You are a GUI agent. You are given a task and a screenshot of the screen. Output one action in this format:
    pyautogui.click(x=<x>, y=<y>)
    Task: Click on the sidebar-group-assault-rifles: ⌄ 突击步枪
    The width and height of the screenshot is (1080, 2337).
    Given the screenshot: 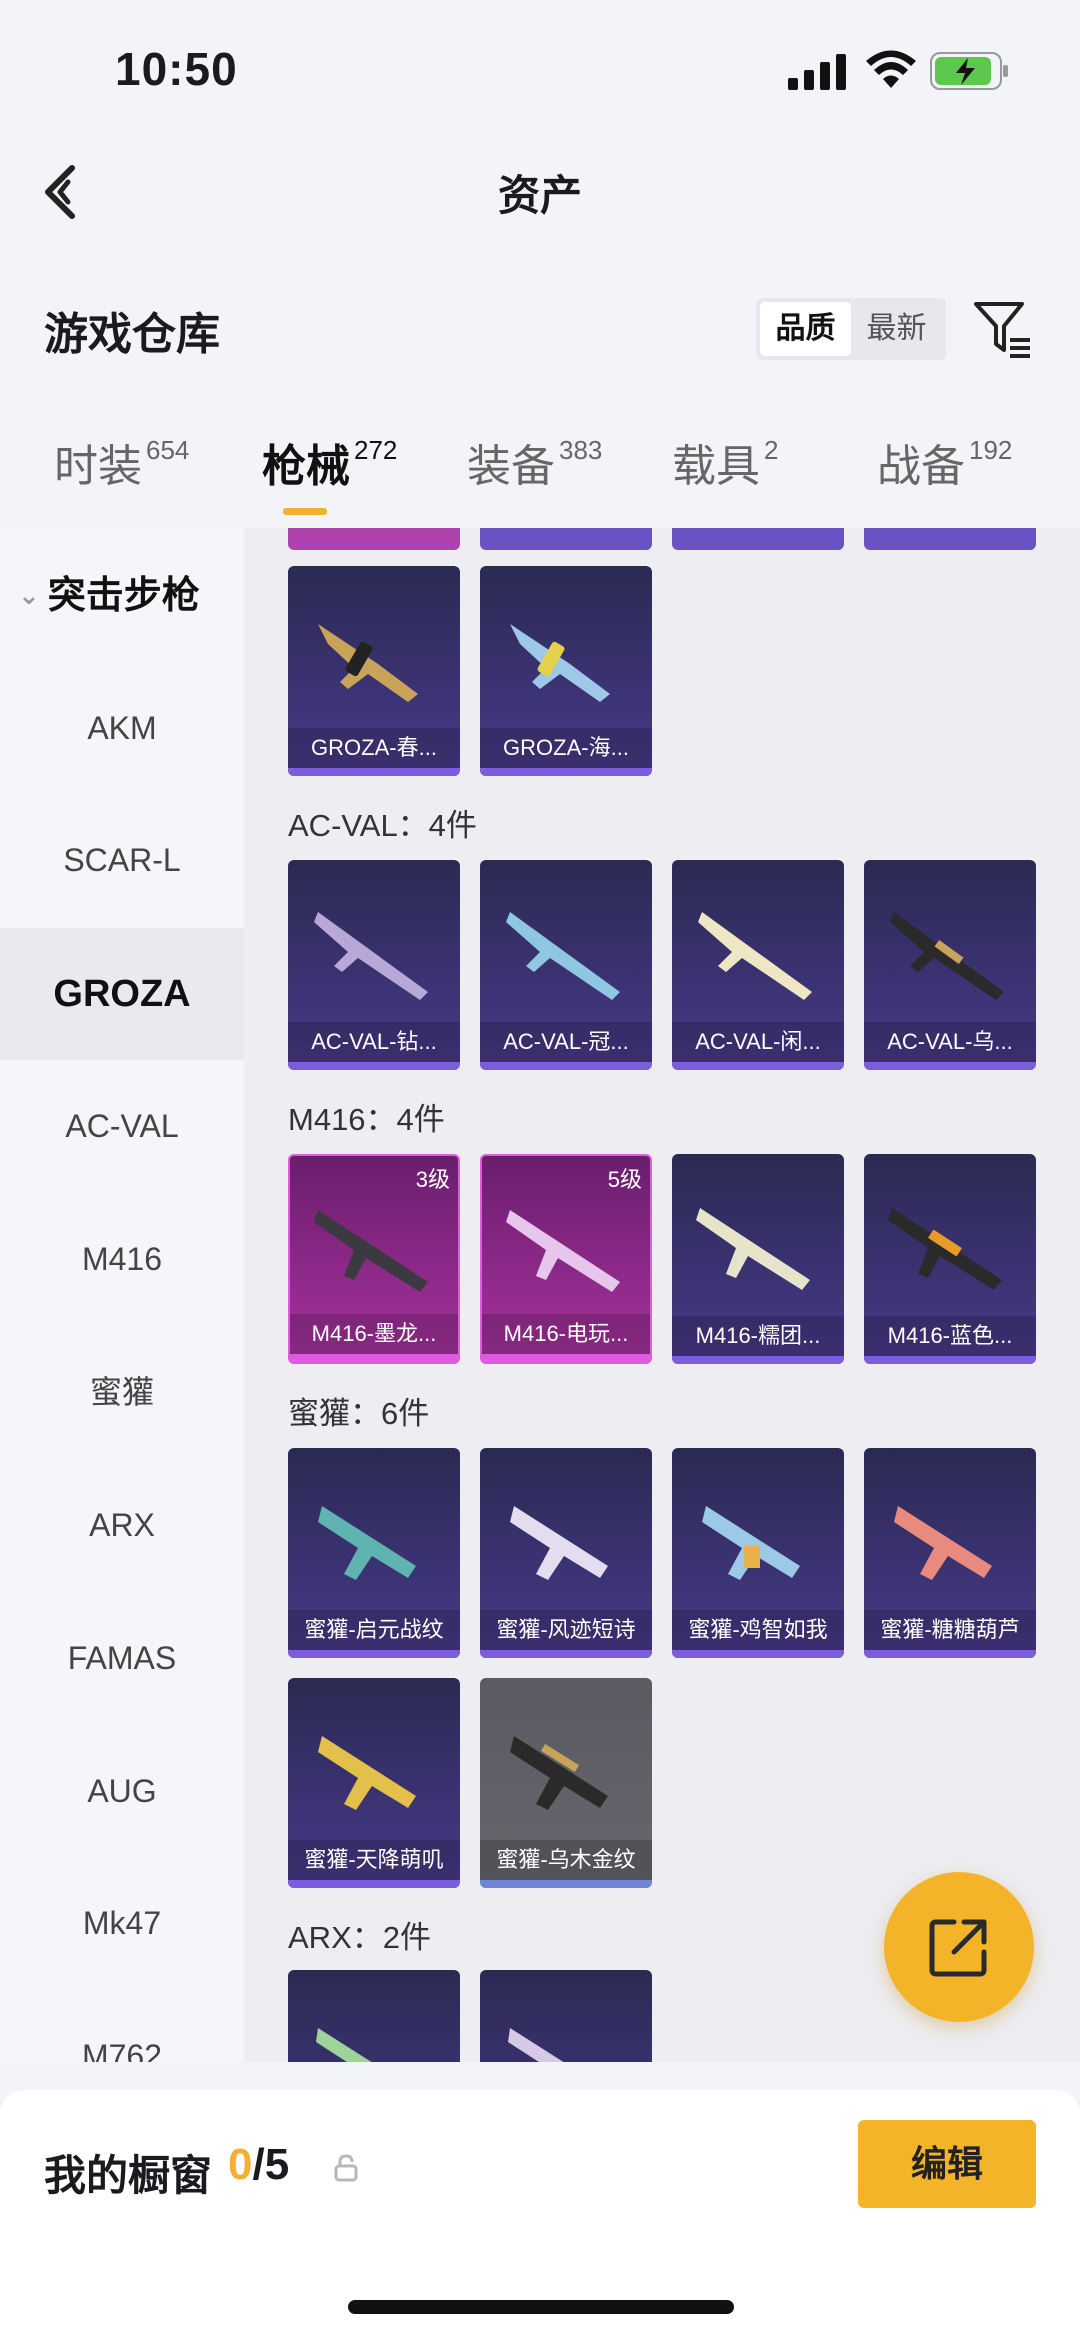 What is the action you would take?
    pyautogui.click(x=109, y=591)
    